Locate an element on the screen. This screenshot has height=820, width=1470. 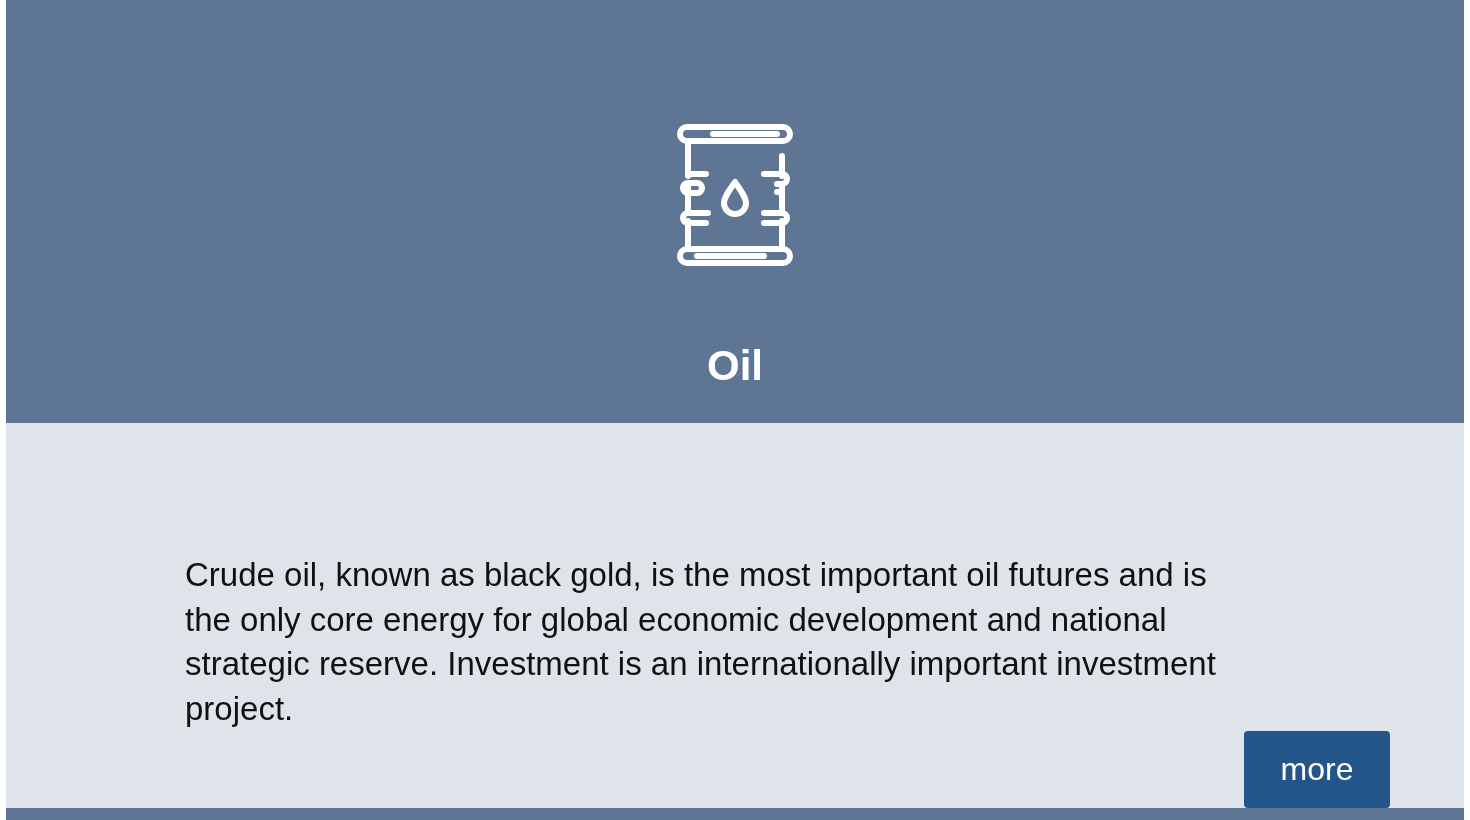
more-button: more is located at coordinates (1317, 769).